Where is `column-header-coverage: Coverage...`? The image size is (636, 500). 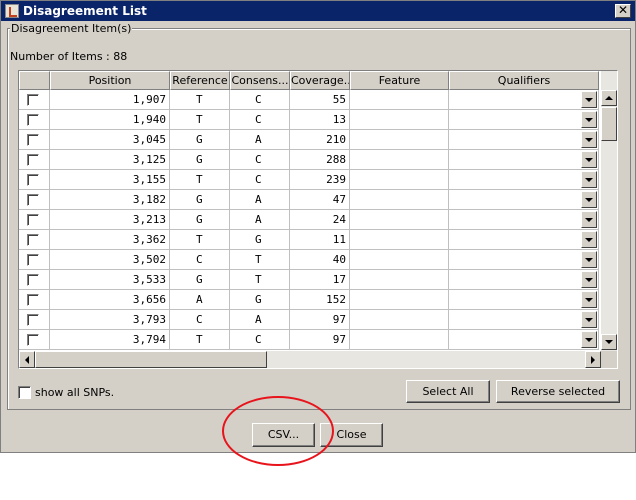 column-header-coverage: Coverage... is located at coordinates (320, 80).